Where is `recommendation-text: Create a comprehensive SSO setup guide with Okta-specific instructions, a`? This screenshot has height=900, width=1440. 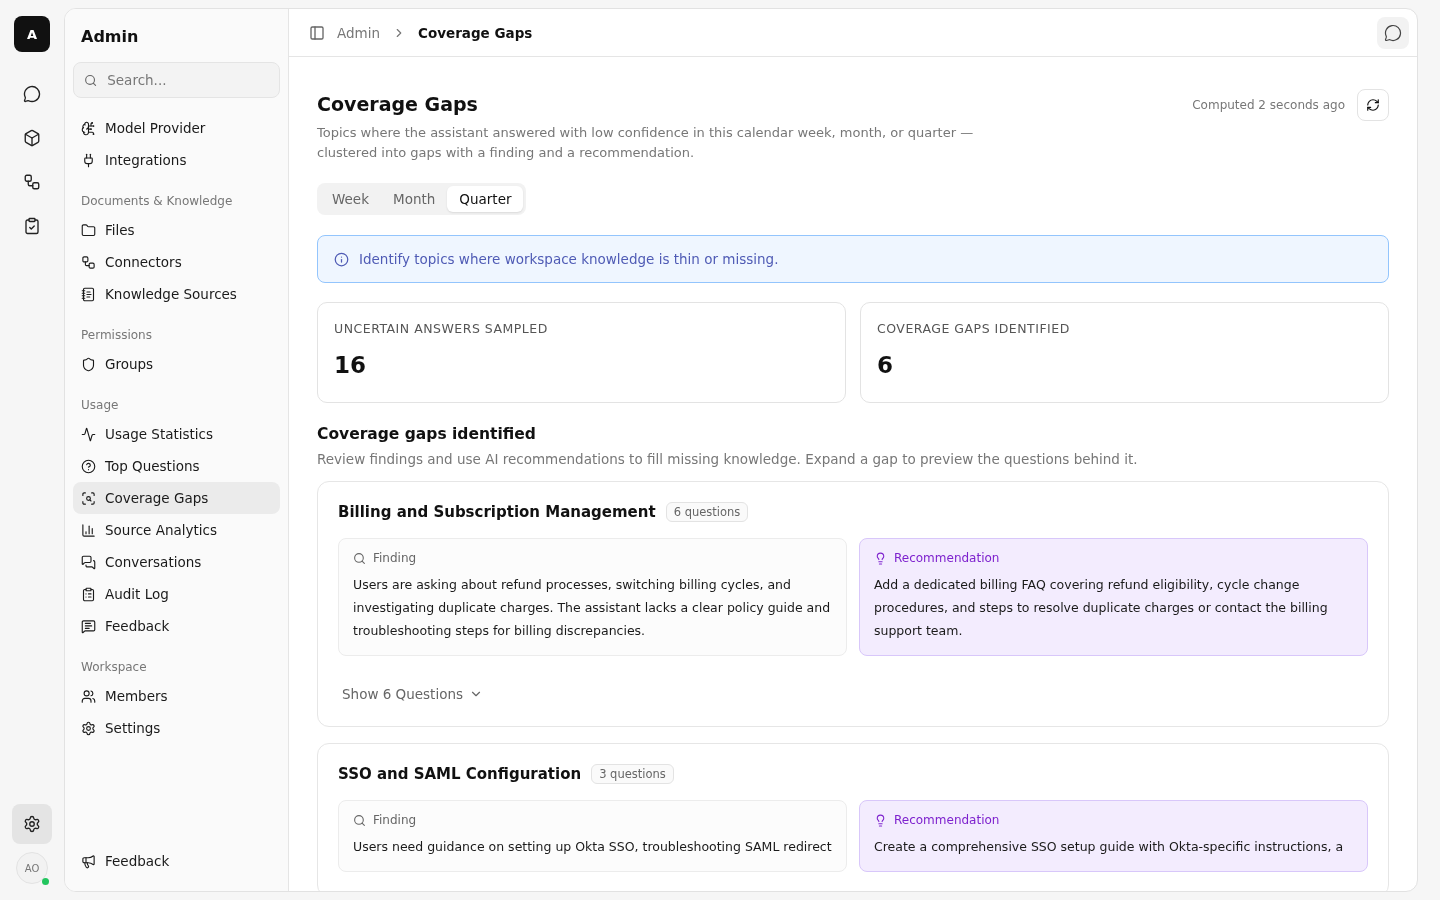
recommendation-text: Create a comprehensive SSO setup guide with Okta-specific instructions, a is located at coordinates (1109, 847).